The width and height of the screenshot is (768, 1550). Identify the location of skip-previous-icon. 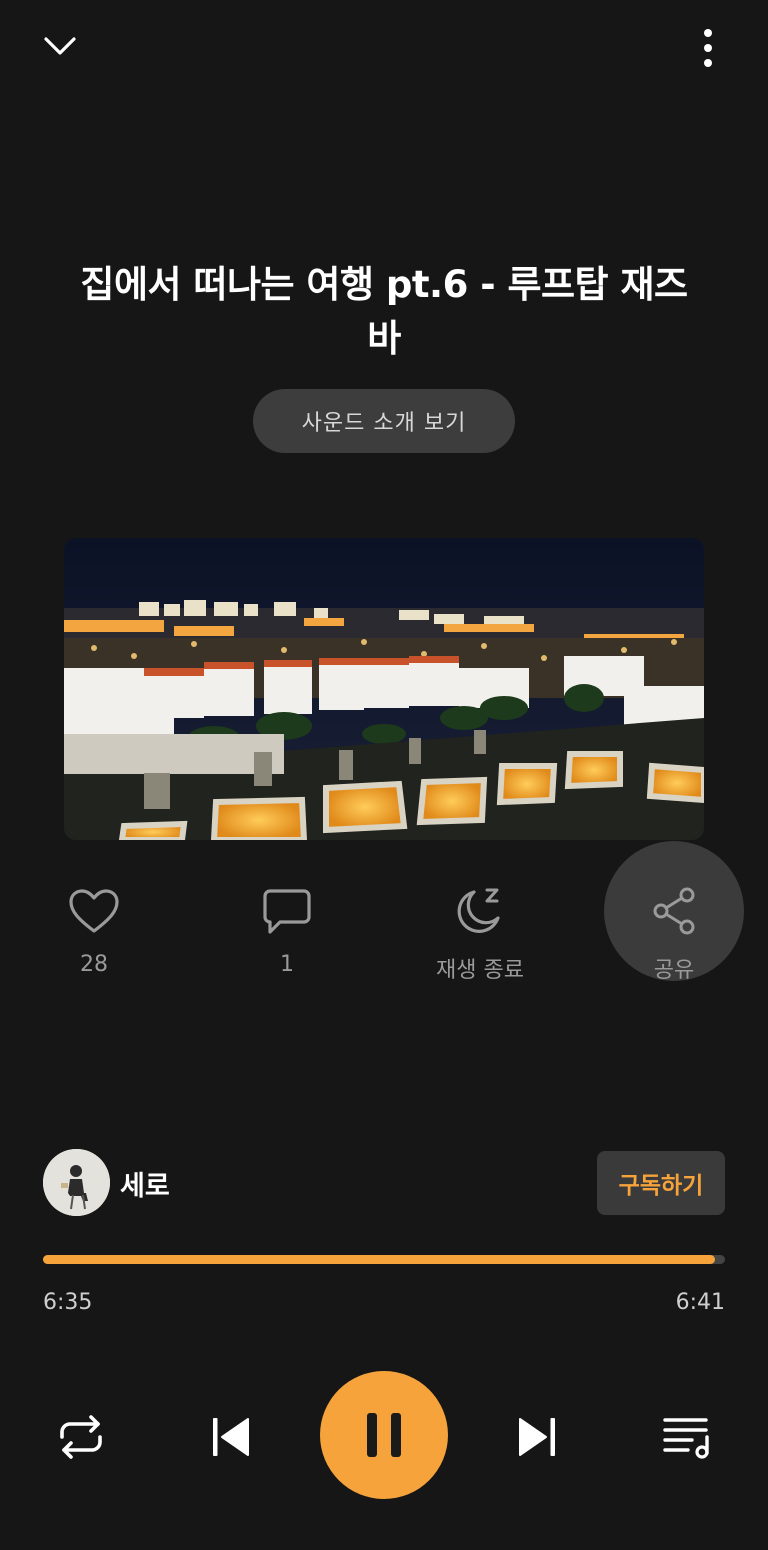
(231, 1437).